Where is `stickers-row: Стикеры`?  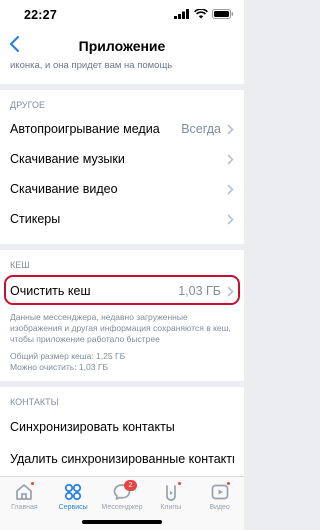
stickers-row: Стикеры is located at coordinates (122, 219).